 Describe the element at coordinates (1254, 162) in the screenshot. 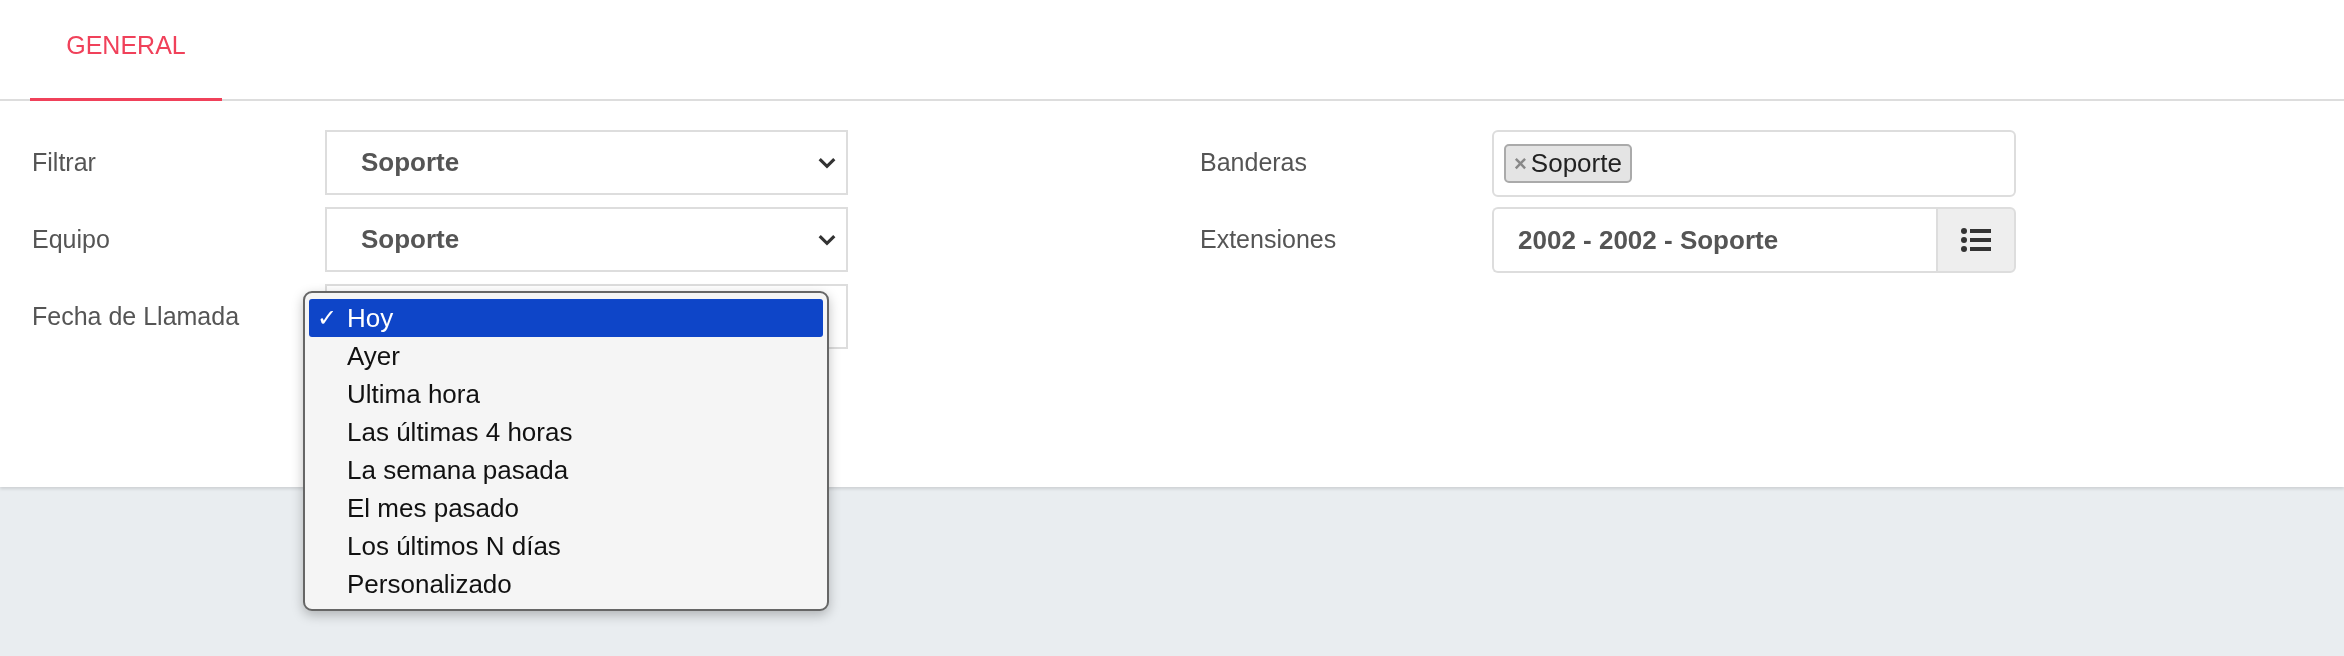

I see `field-label: Banderas` at that location.